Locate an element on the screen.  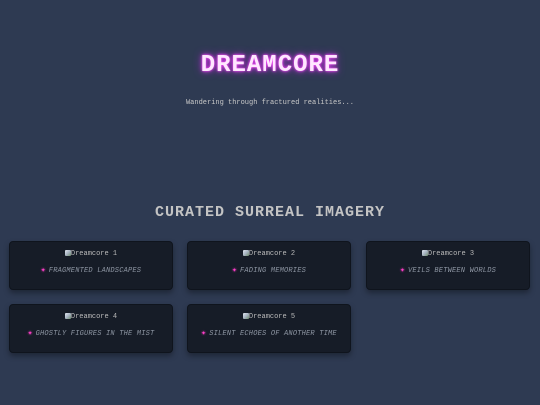
image-alt-text: Dreamcore 2 is located at coordinates (272, 254).